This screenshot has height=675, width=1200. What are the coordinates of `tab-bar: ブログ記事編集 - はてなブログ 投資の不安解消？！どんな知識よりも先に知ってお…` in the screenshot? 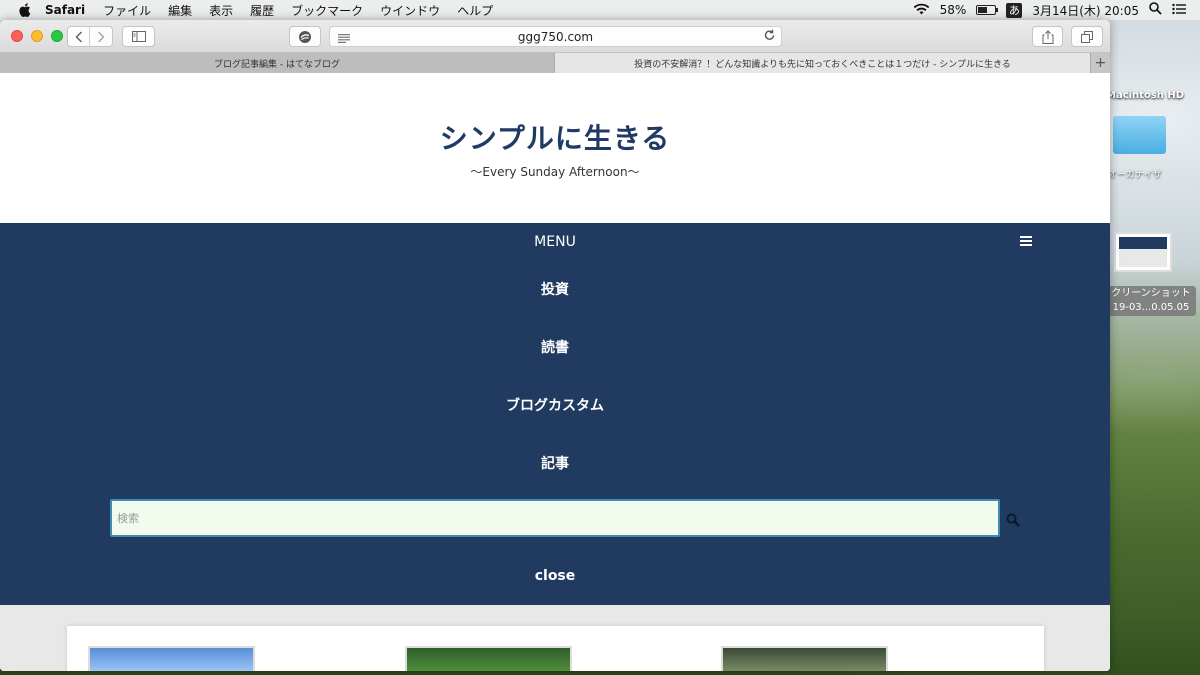 It's located at (555, 63).